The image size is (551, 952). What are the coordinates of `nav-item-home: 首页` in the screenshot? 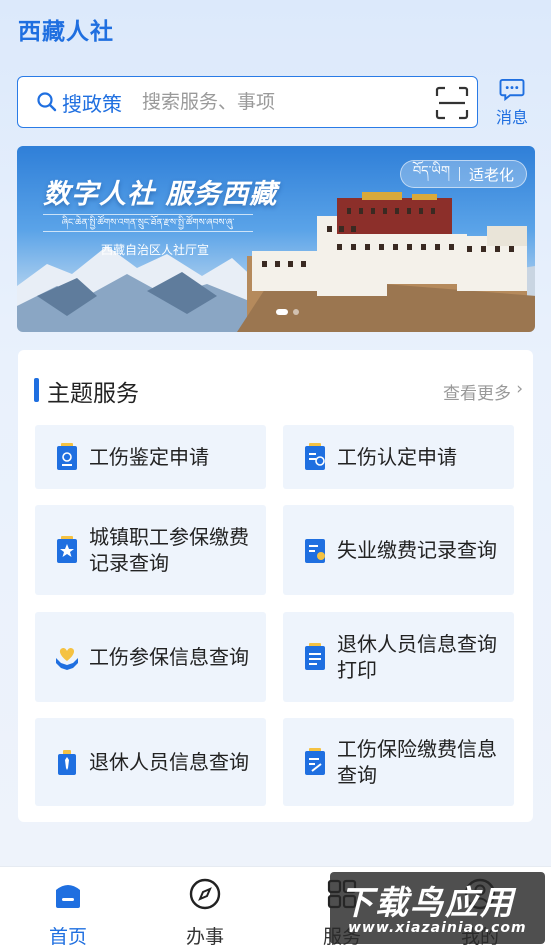 It's located at (68, 909).